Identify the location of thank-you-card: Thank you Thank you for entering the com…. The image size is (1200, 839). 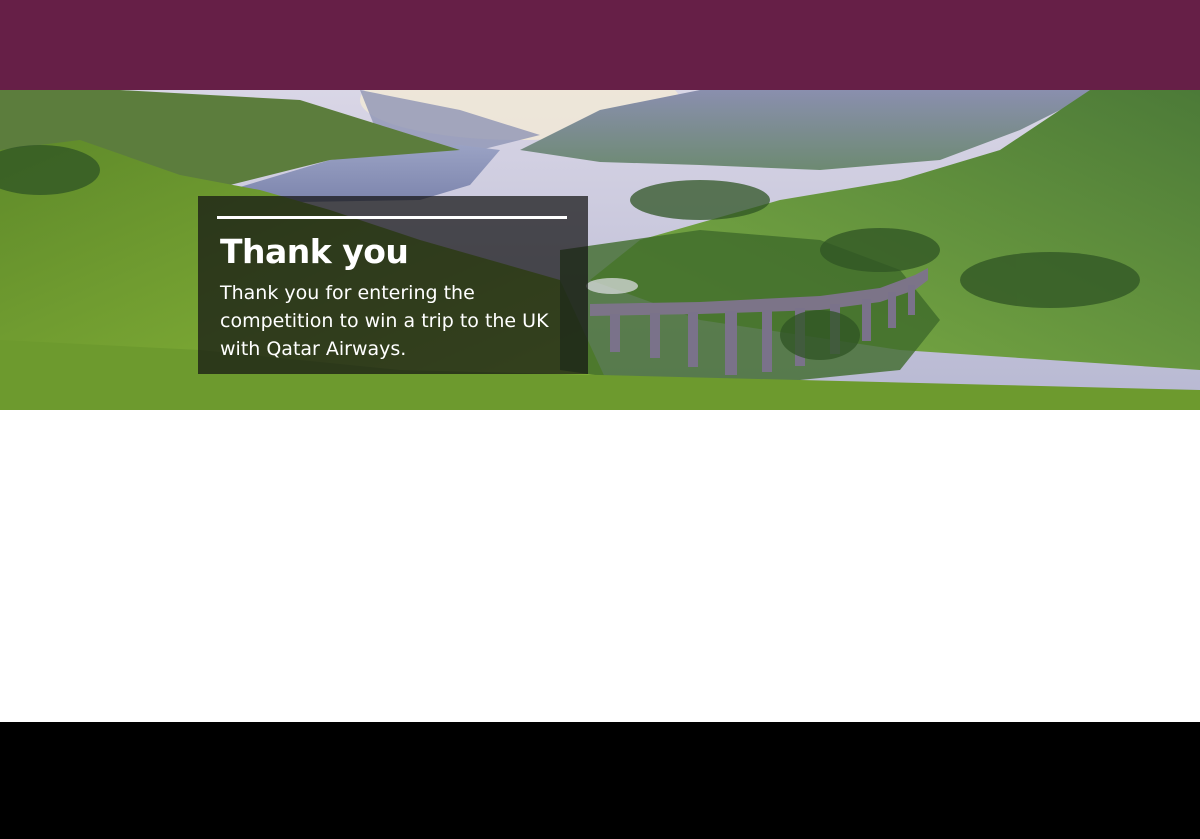
(393, 285).